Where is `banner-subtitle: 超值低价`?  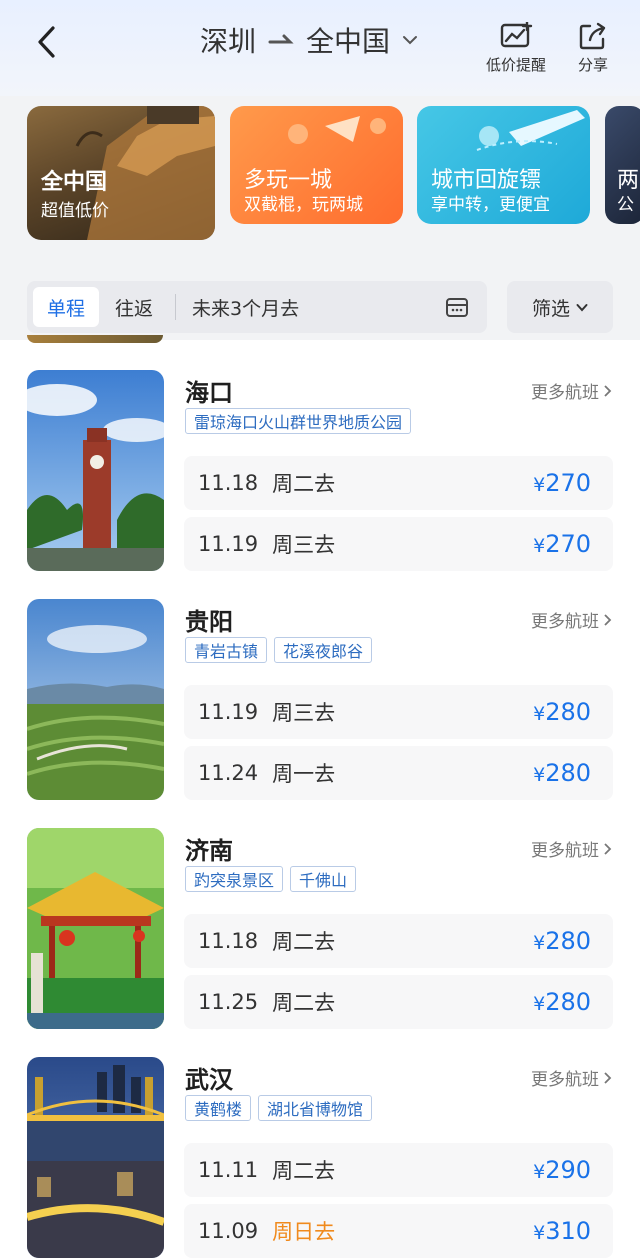
banner-subtitle: 超值低价 is located at coordinates (75, 211).